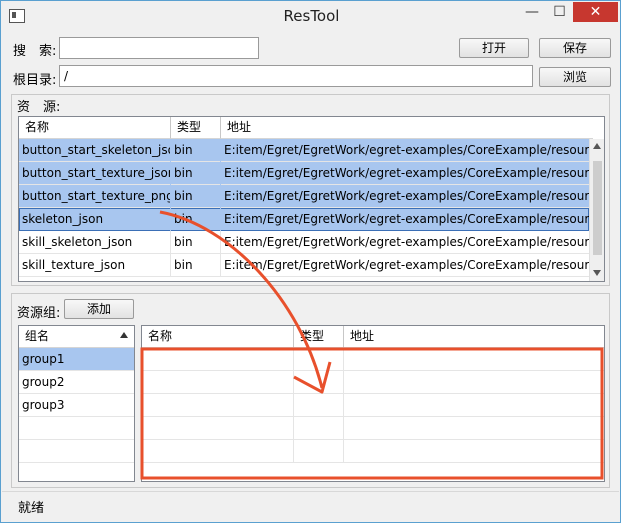  What do you see at coordinates (241, 299) in the screenshot?
I see `drag-arrow-annotation` at bounding box center [241, 299].